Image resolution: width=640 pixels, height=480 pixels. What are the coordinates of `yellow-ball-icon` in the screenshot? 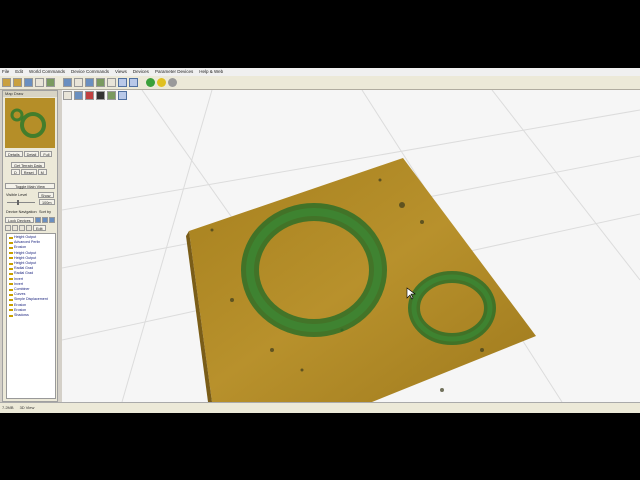 It's located at (161, 82).